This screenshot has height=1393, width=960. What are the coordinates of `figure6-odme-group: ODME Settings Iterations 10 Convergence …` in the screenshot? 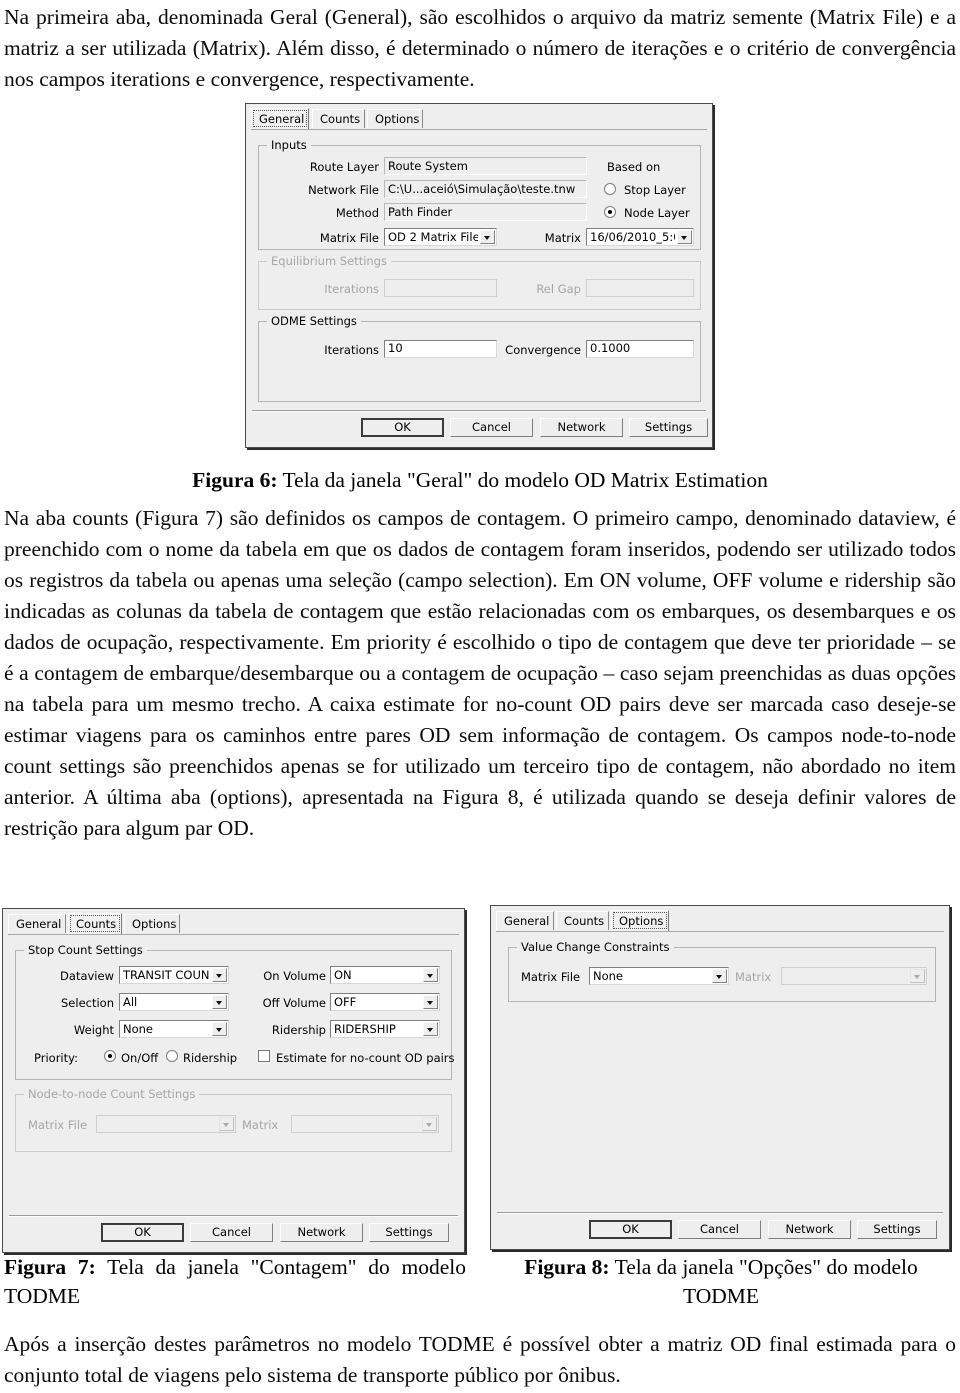 It's located at (479, 358).